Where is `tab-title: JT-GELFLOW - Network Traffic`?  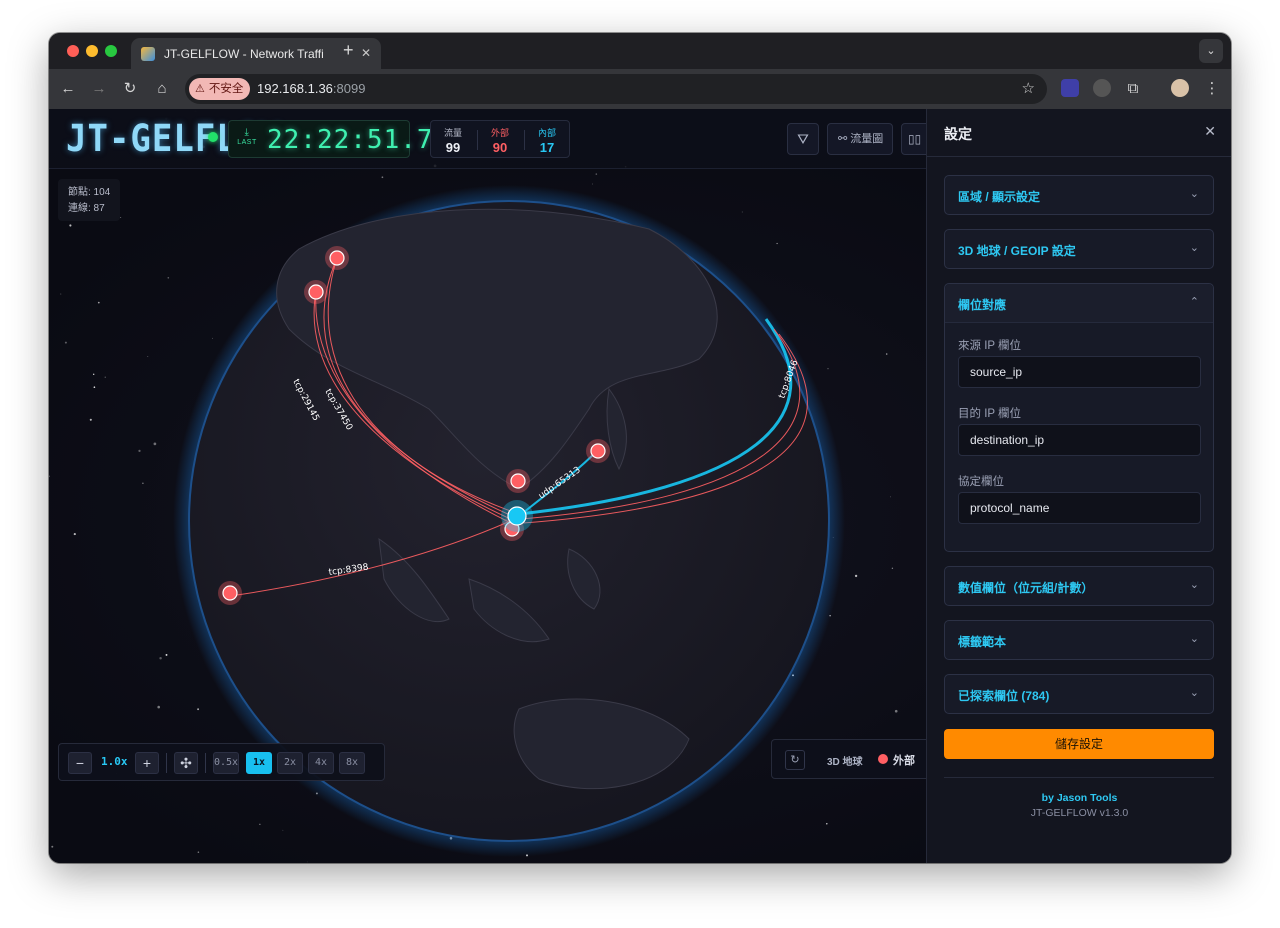
tab-title: JT-GELFLOW - Network Traffic is located at coordinates (244, 53).